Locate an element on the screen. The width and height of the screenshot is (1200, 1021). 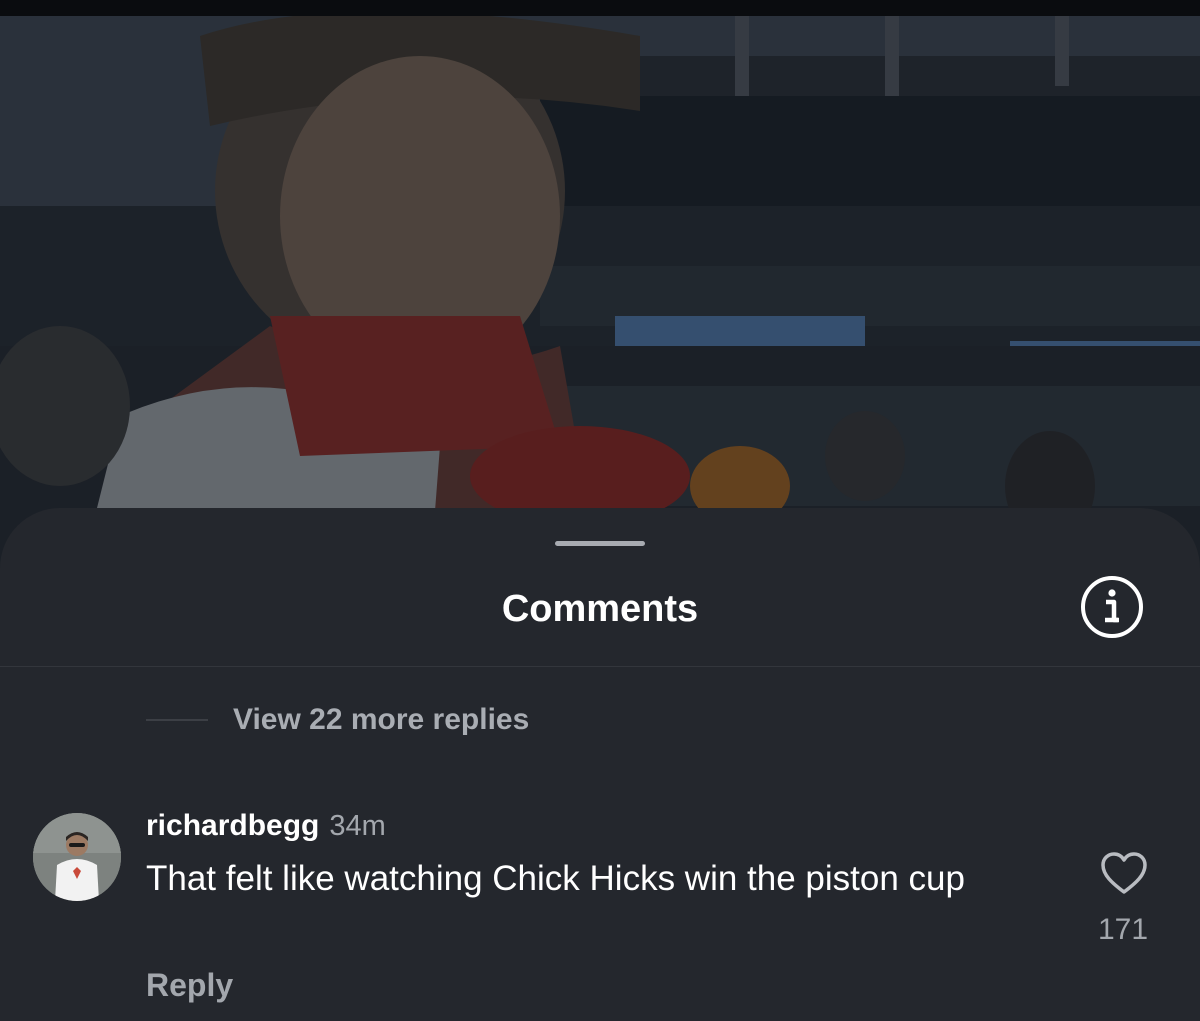
info-circle-icon is located at coordinates (1112, 607).